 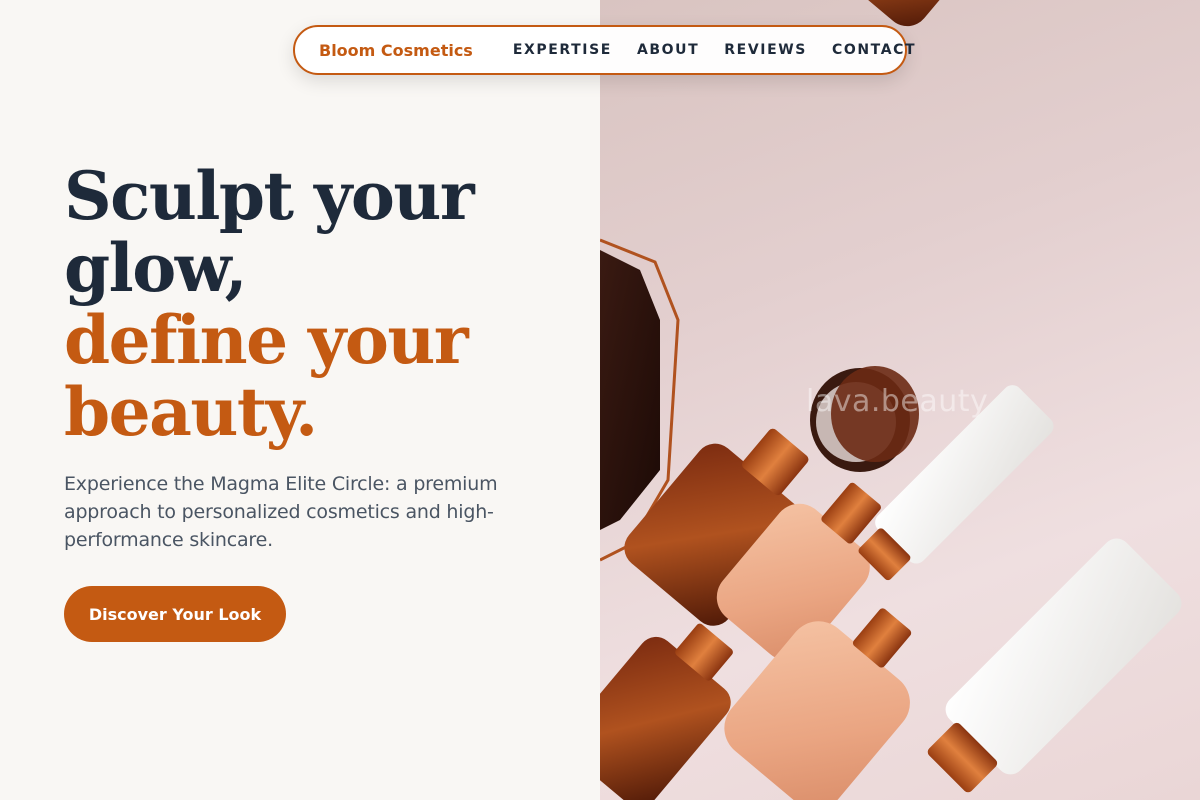 I want to click on headline-line-3: define your, so click(x=266, y=340).